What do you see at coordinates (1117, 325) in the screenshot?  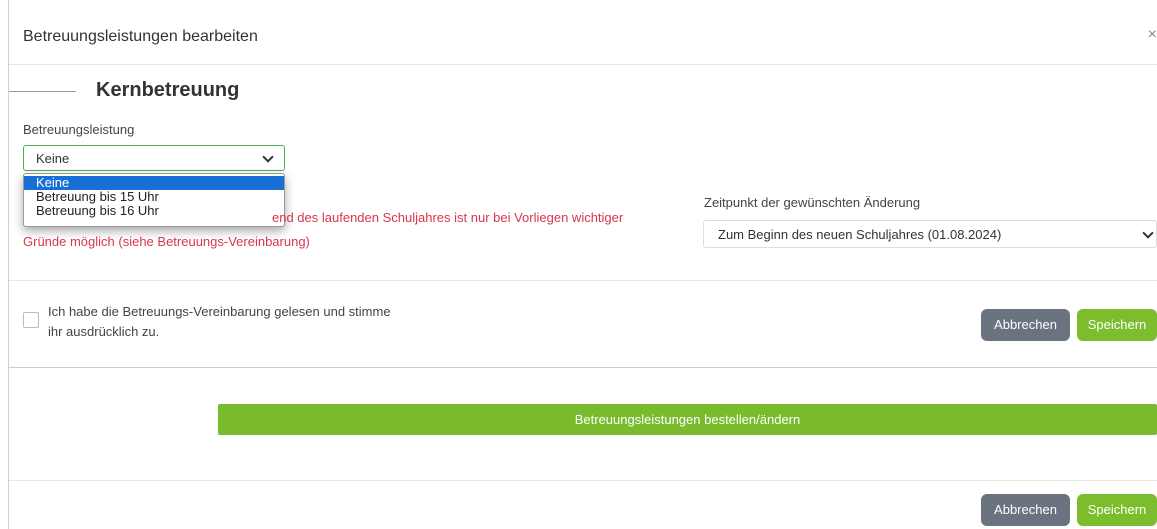 I see `save-button: Speichern` at bounding box center [1117, 325].